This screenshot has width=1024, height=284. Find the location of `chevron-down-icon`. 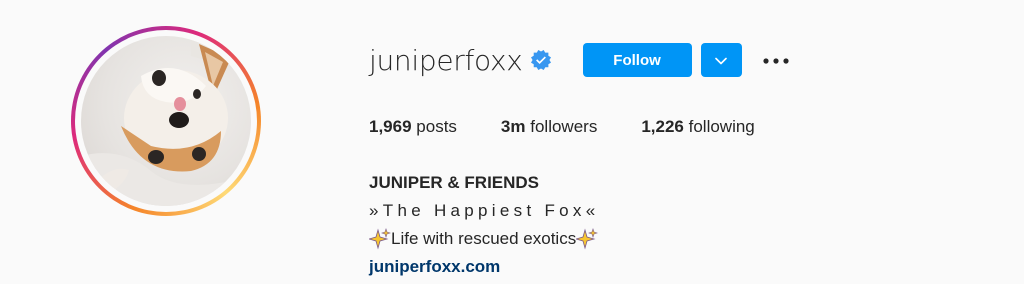

chevron-down-icon is located at coordinates (721, 60).